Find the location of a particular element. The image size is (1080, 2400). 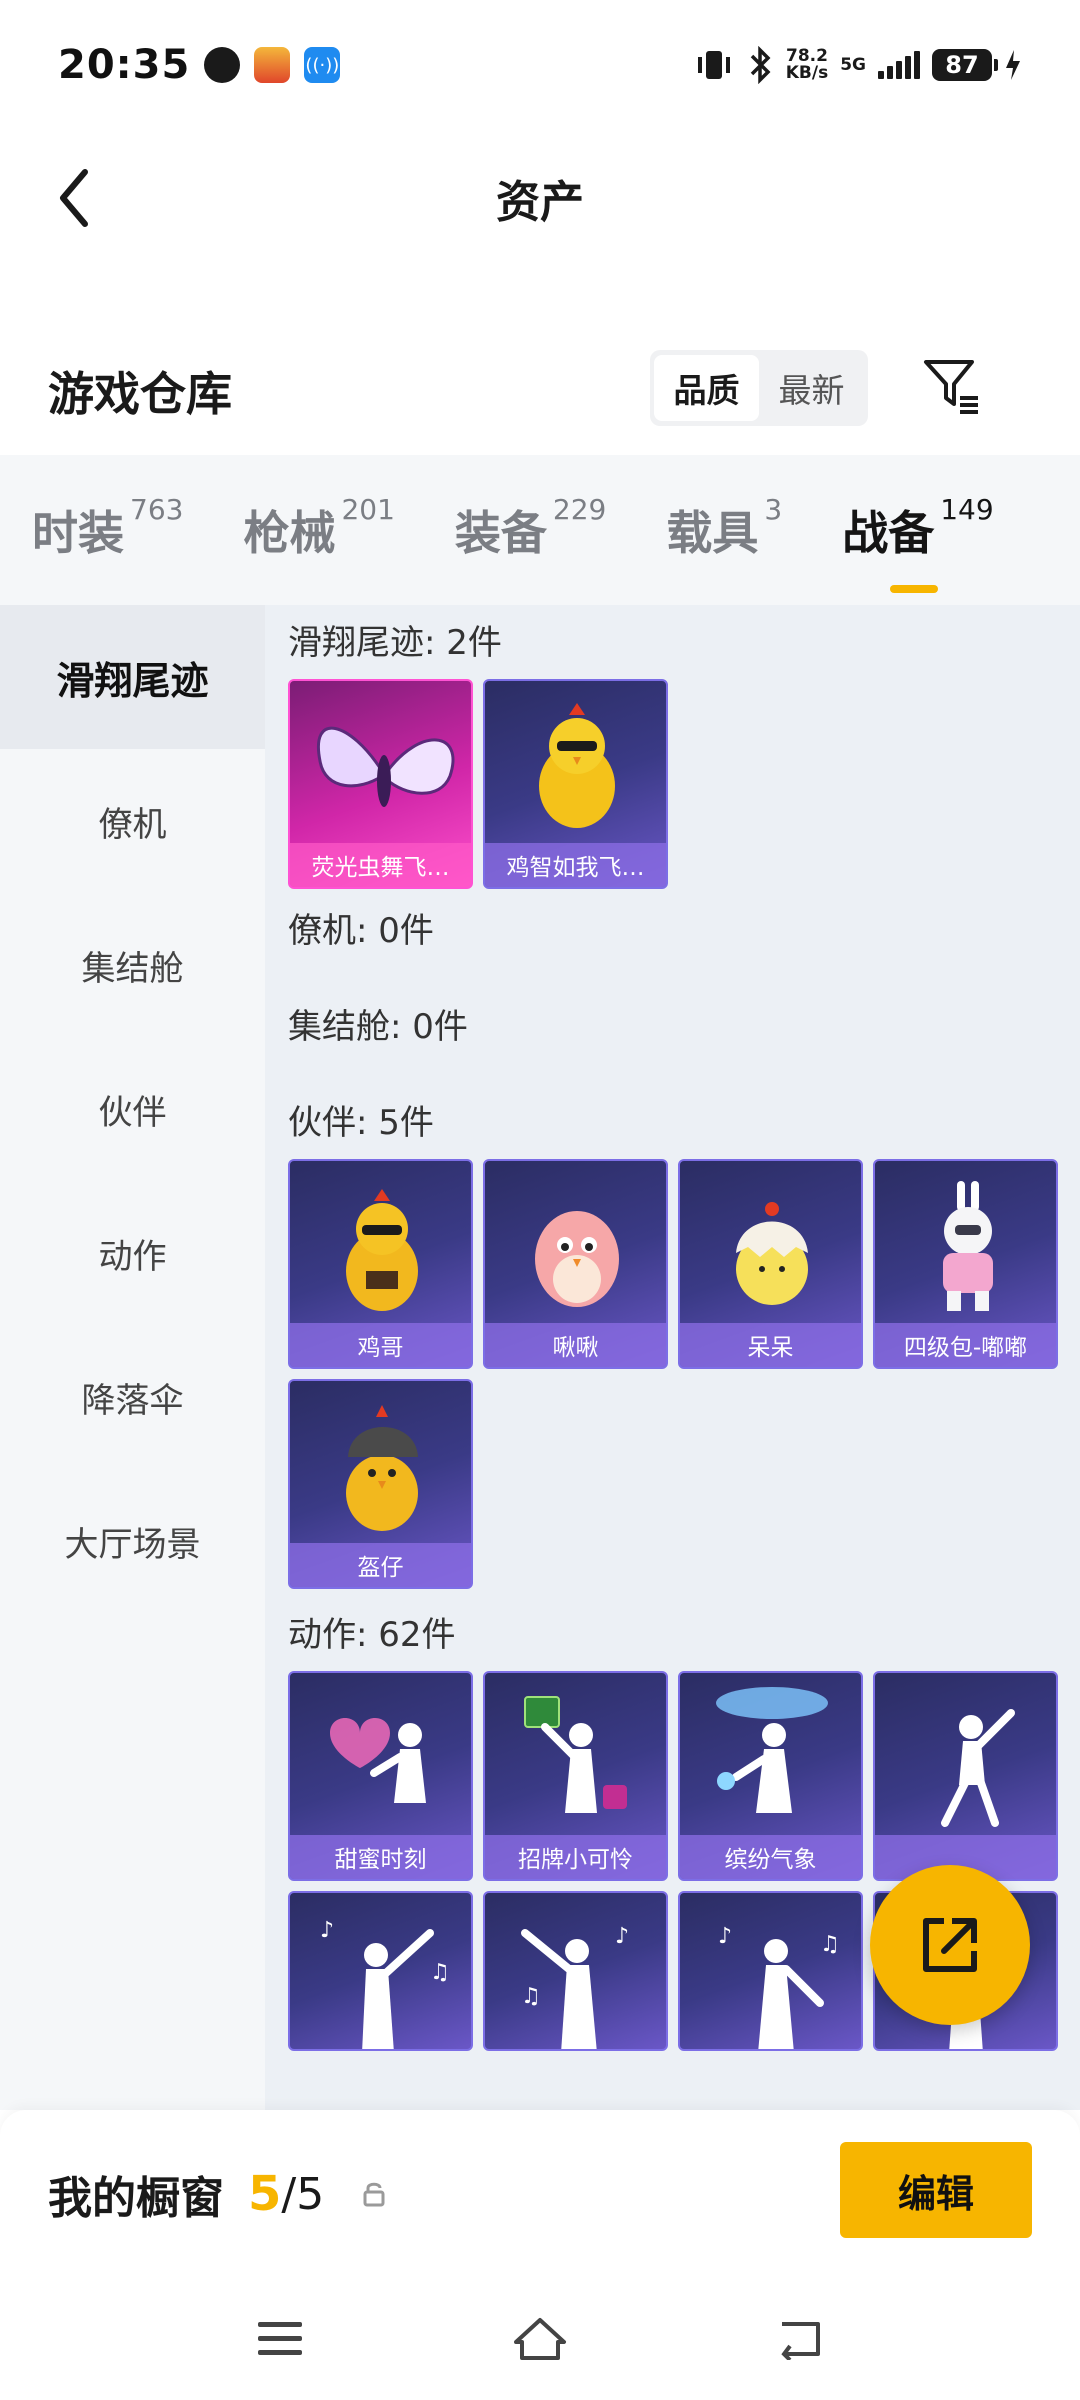

status-left: 20:35 ((·)) is located at coordinates (199, 65).